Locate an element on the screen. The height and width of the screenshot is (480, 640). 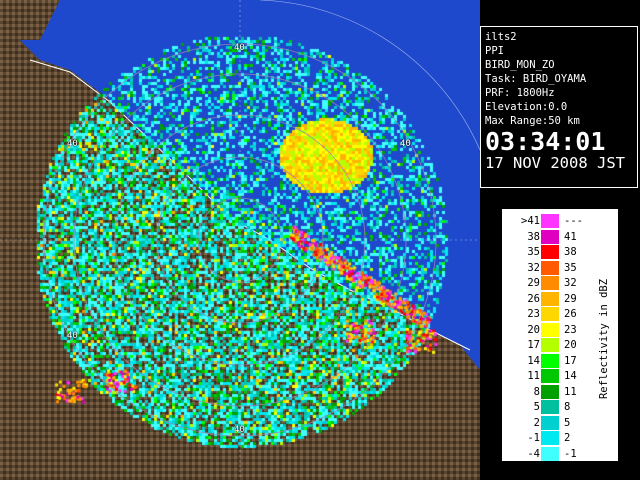
legend-lower-bound: 17 is located at coordinates (533, 345).